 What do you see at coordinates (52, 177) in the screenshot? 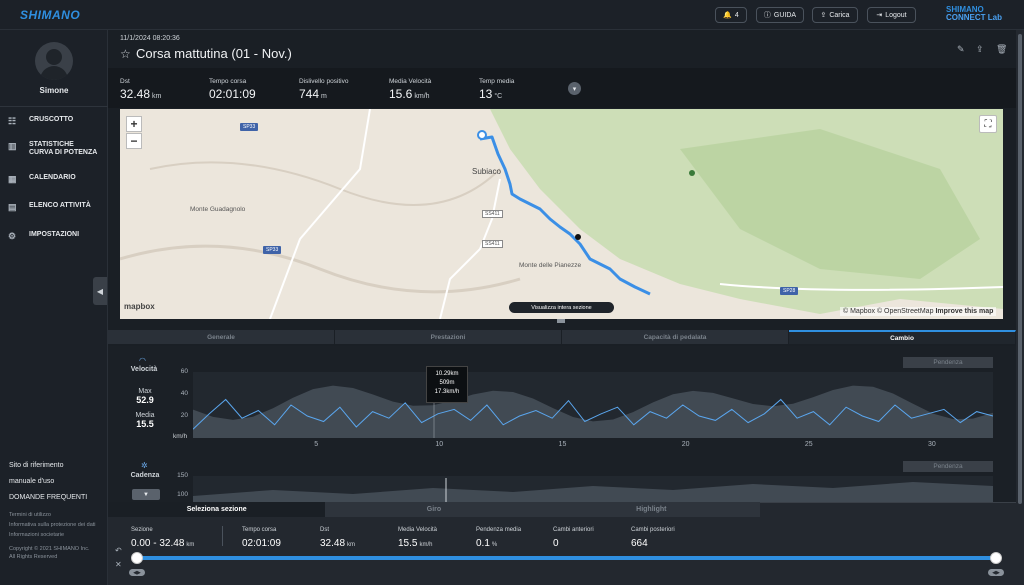
I see `sidebar-item-label: CALENDARIO` at bounding box center [52, 177].